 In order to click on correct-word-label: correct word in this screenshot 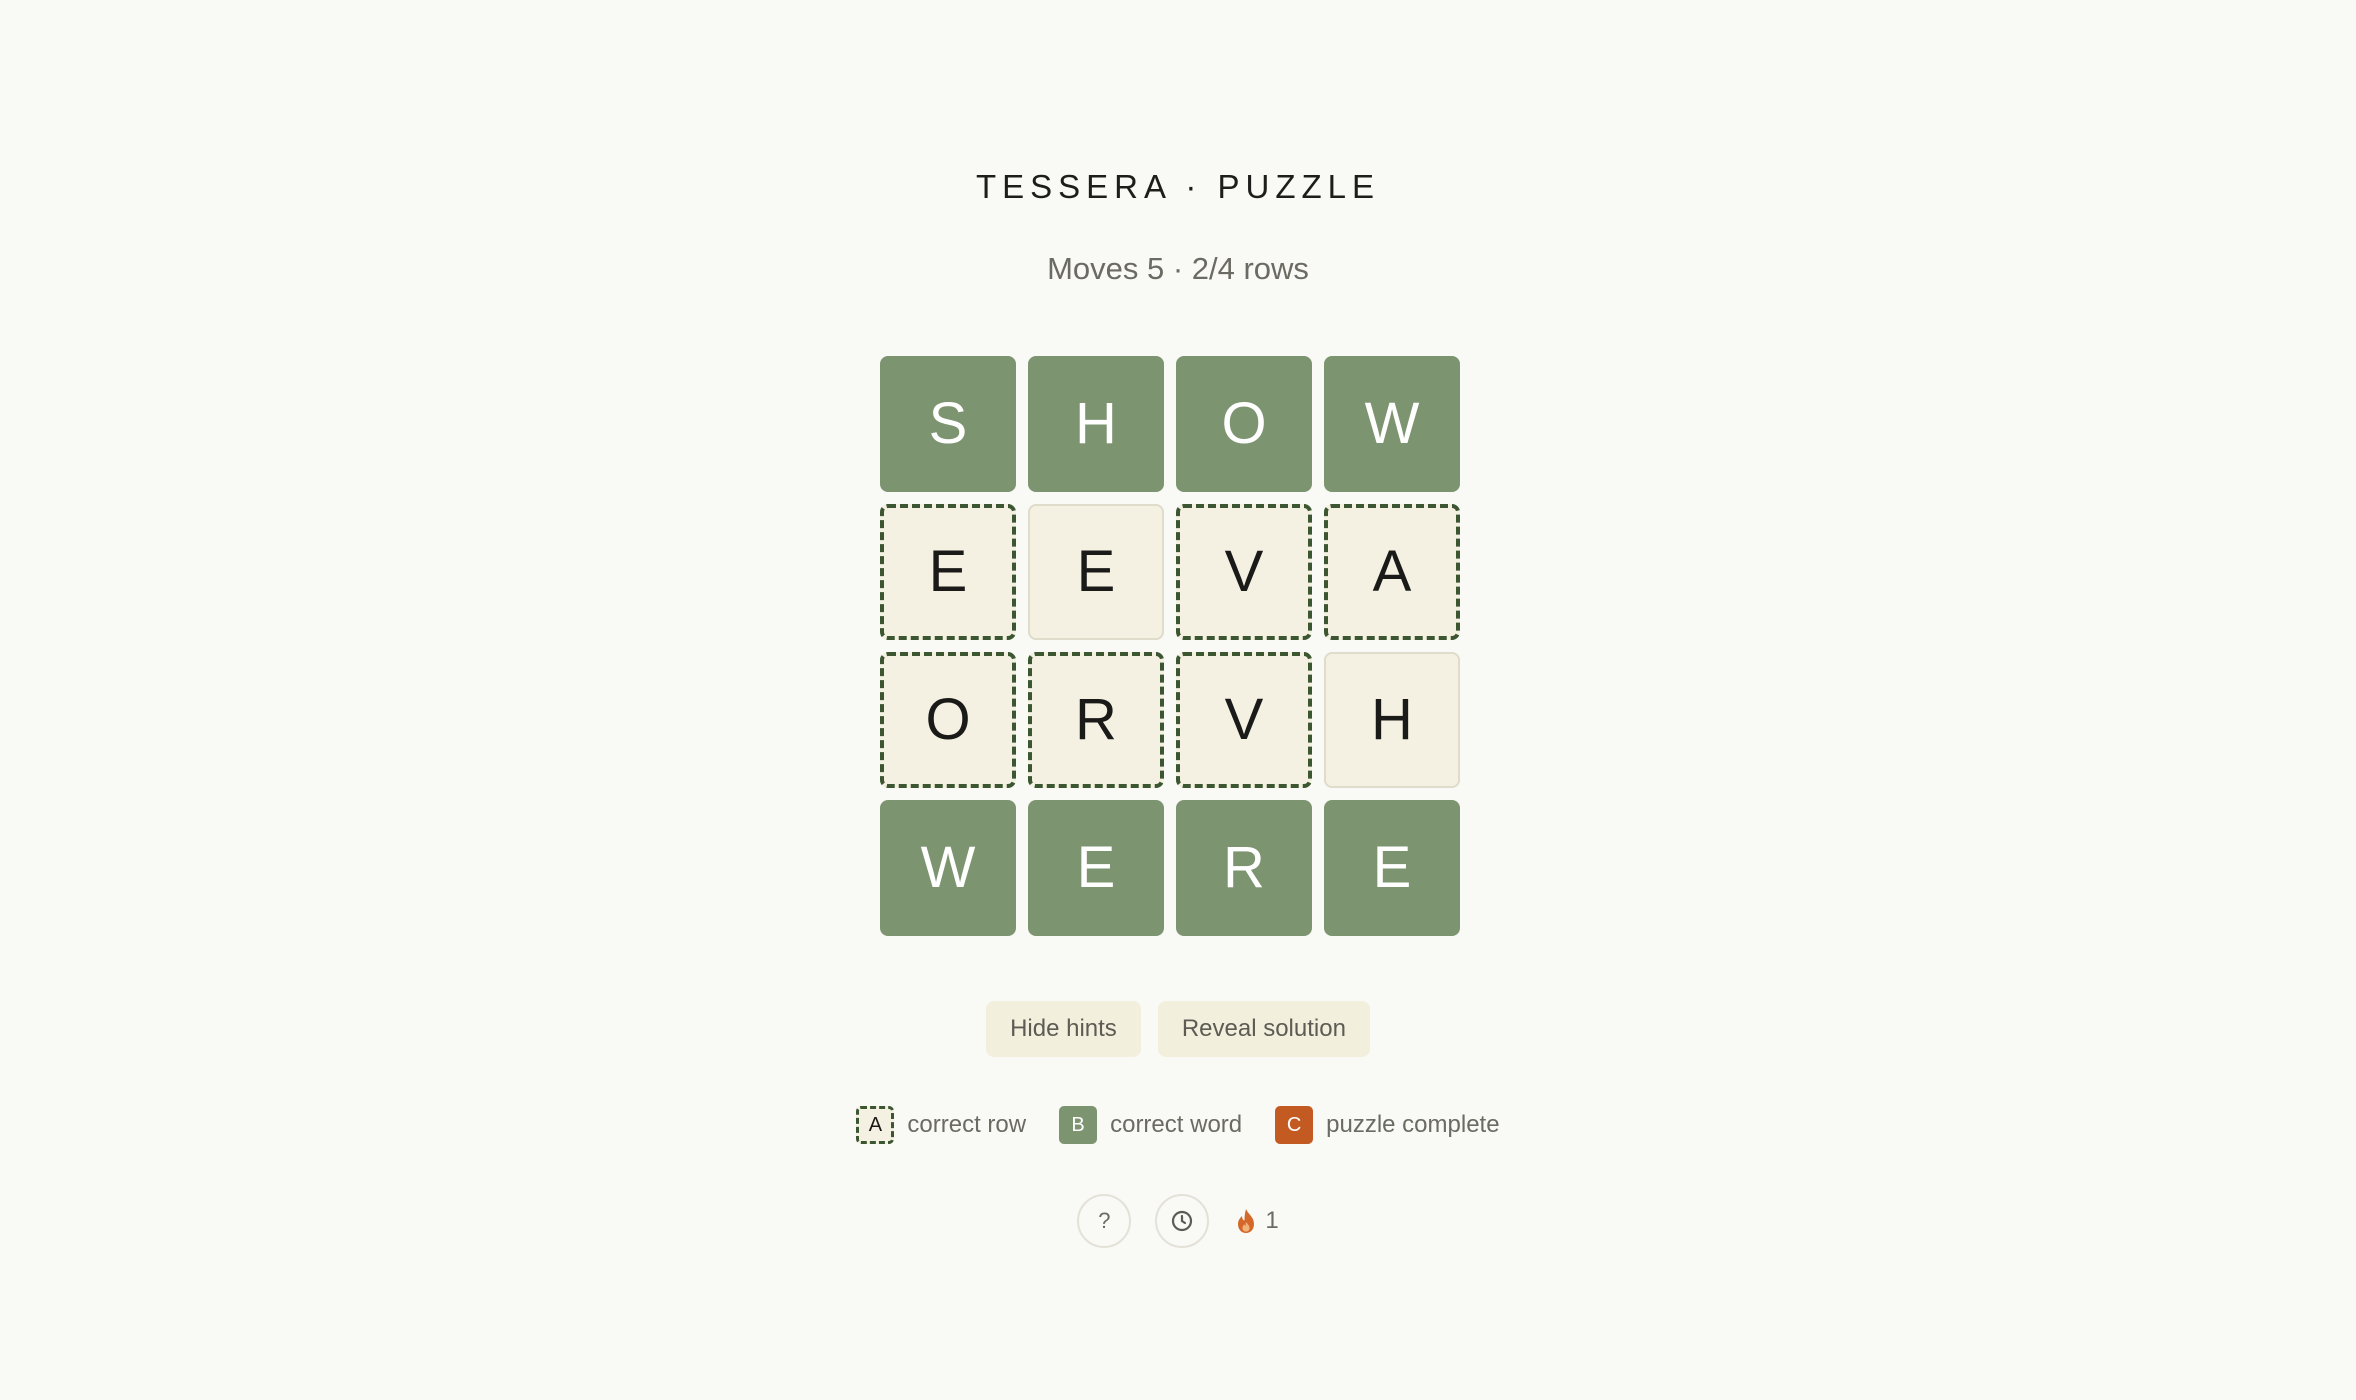, I will do `click(1176, 1124)`.